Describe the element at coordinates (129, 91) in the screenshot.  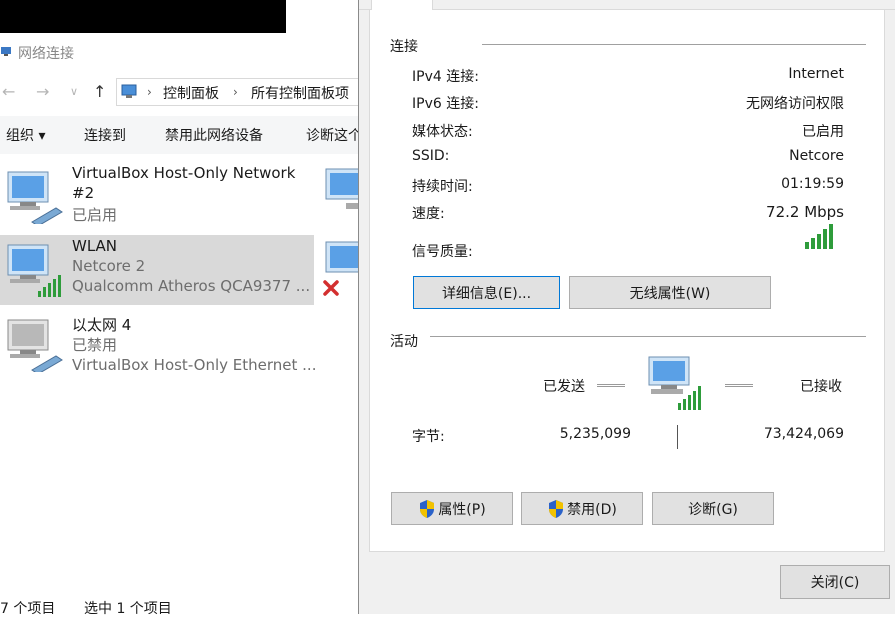
I see `control-panel-icon` at that location.